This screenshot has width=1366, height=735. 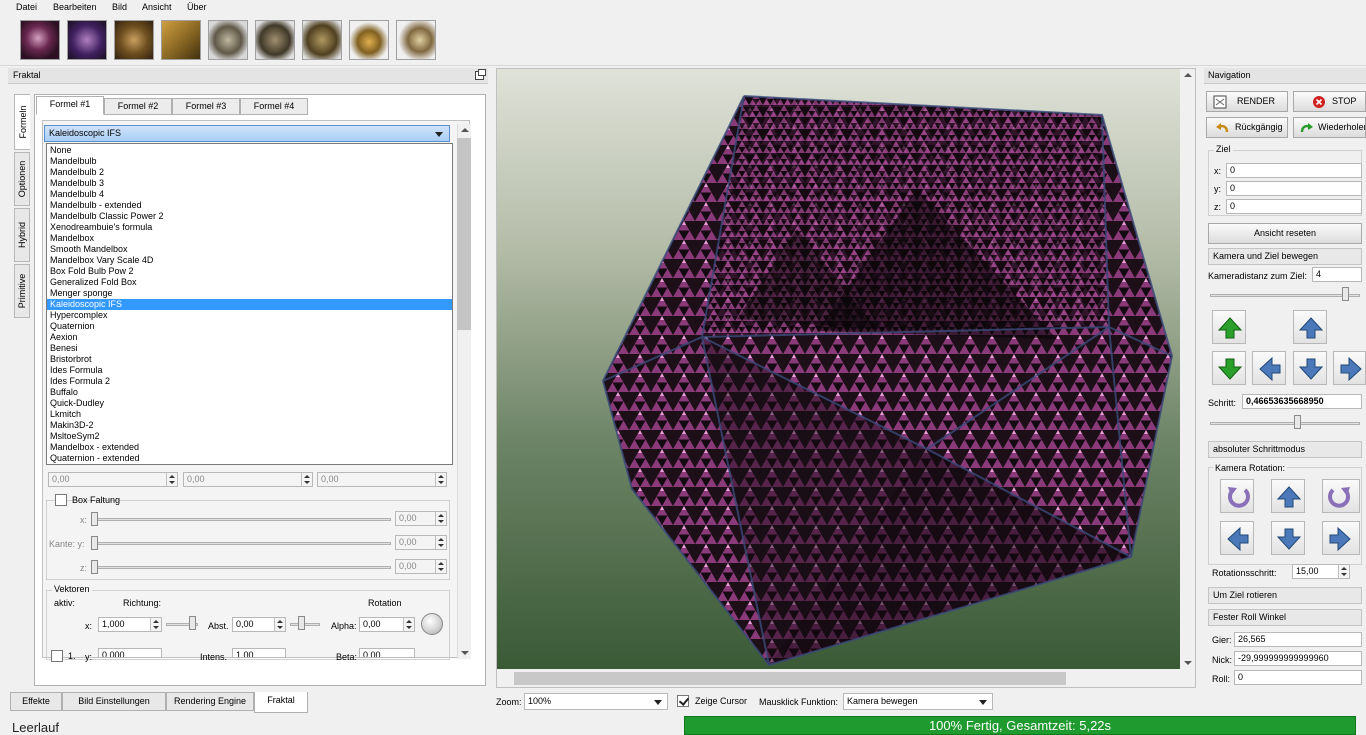 I want to click on formula-option: Ides Formula, so click(x=249, y=370).